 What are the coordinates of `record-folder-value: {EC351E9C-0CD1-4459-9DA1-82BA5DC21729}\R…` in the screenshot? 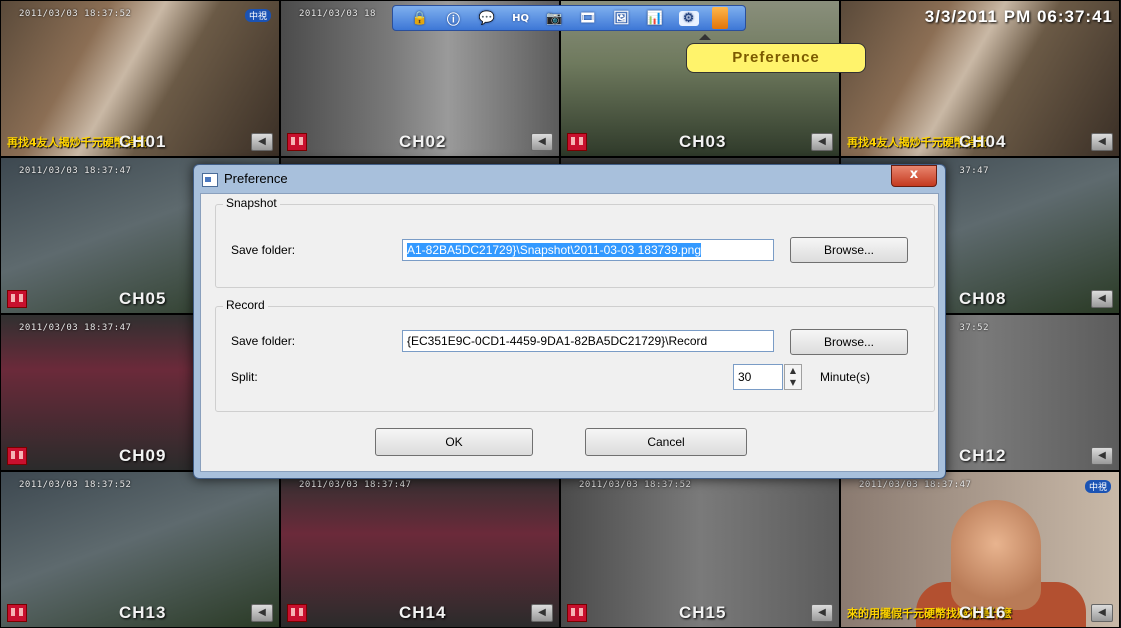 It's located at (557, 341).